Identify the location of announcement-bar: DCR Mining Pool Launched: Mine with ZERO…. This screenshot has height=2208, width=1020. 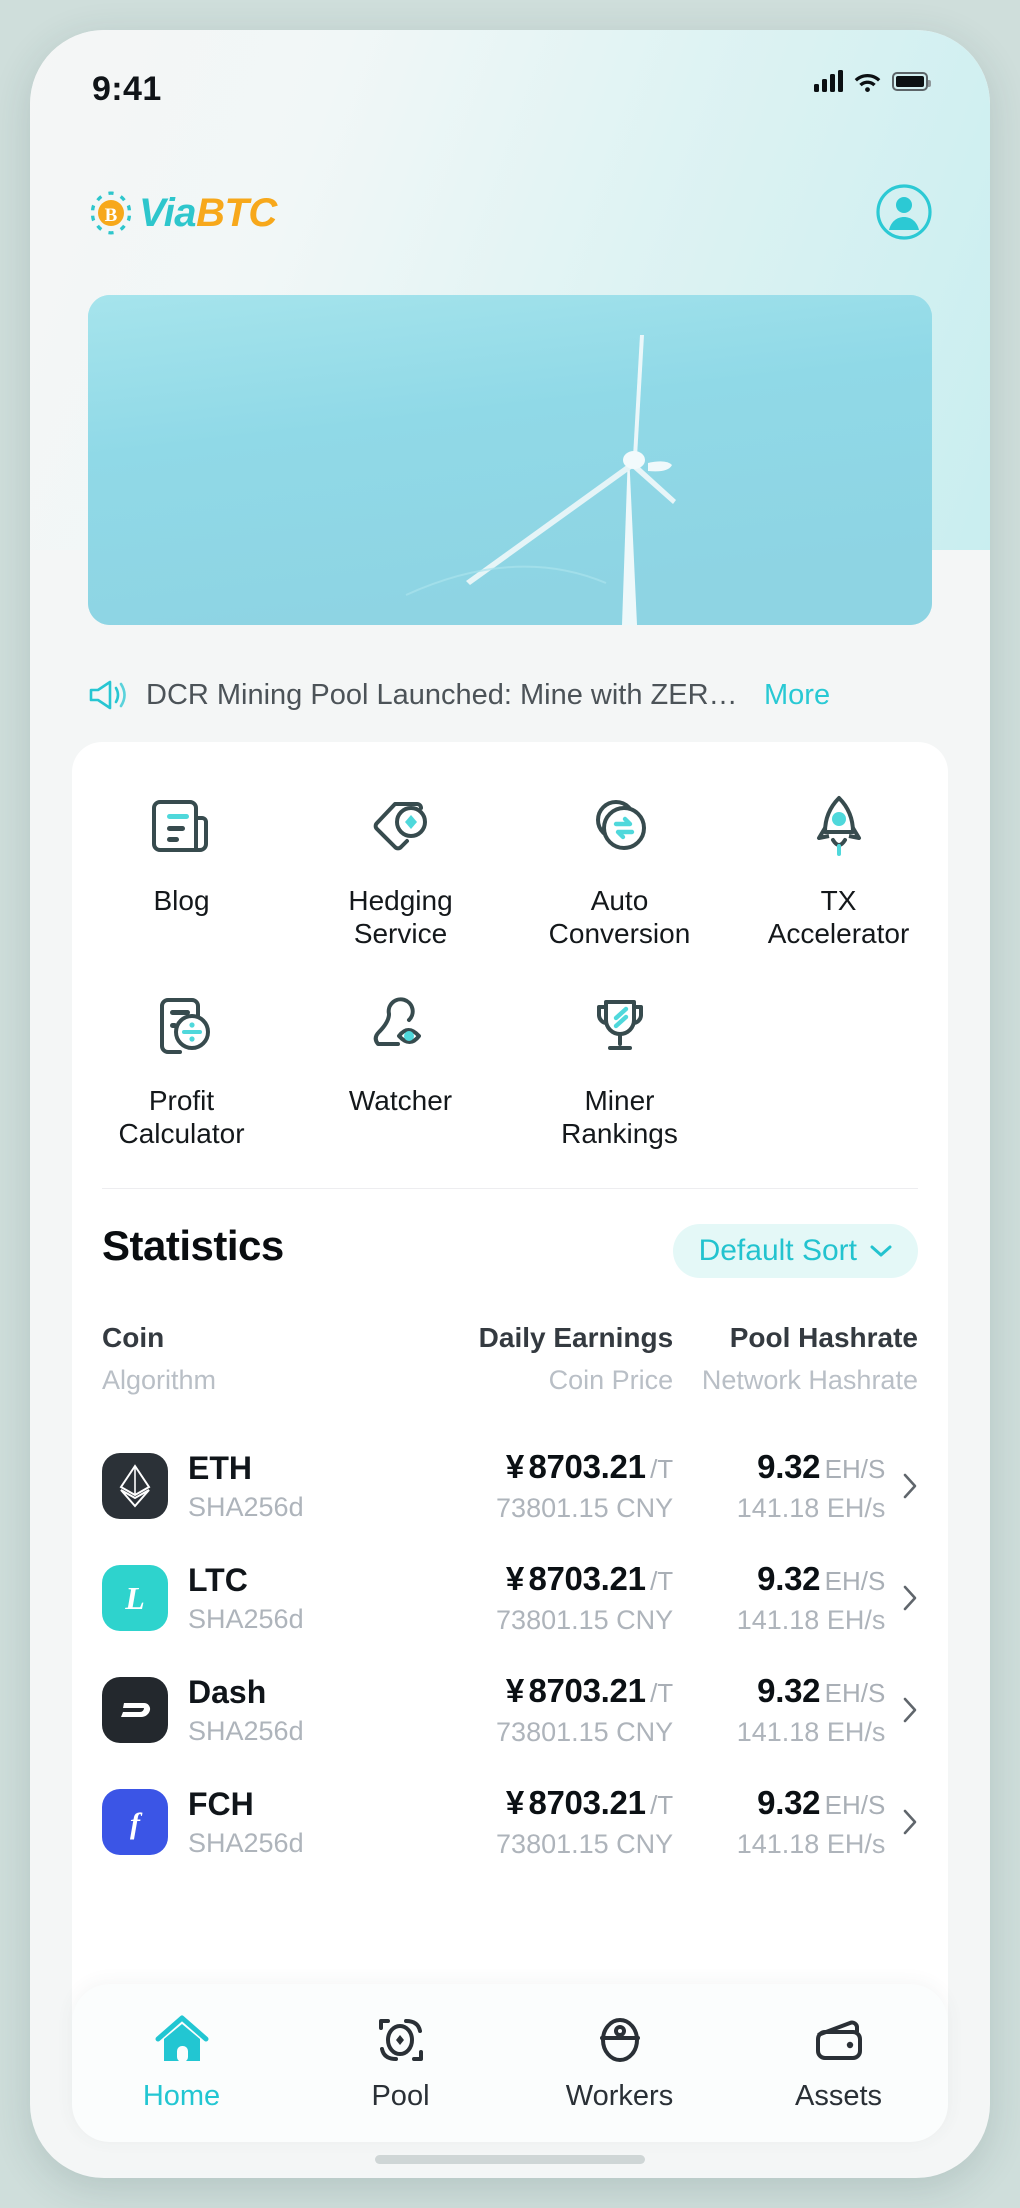
(510, 695).